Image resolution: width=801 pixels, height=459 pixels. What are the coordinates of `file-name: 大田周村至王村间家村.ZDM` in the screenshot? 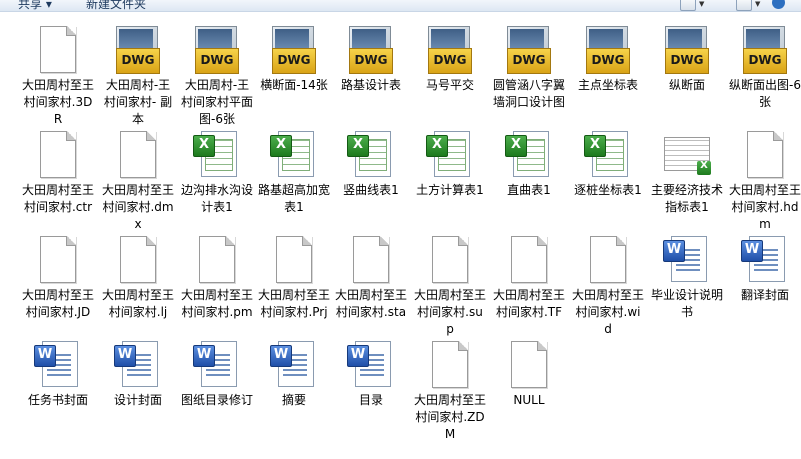 It's located at (450, 417).